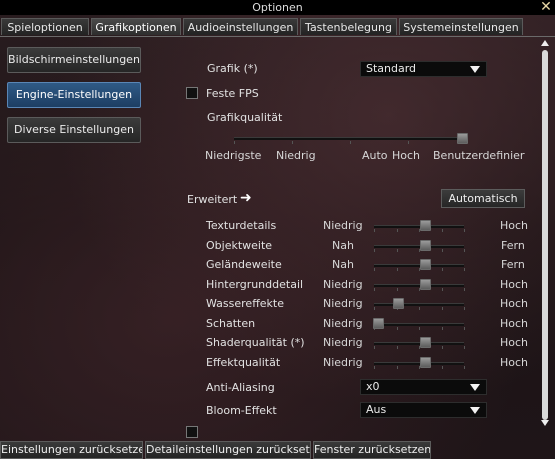  I want to click on geländeweite-max-label: Fern, so click(513, 264).